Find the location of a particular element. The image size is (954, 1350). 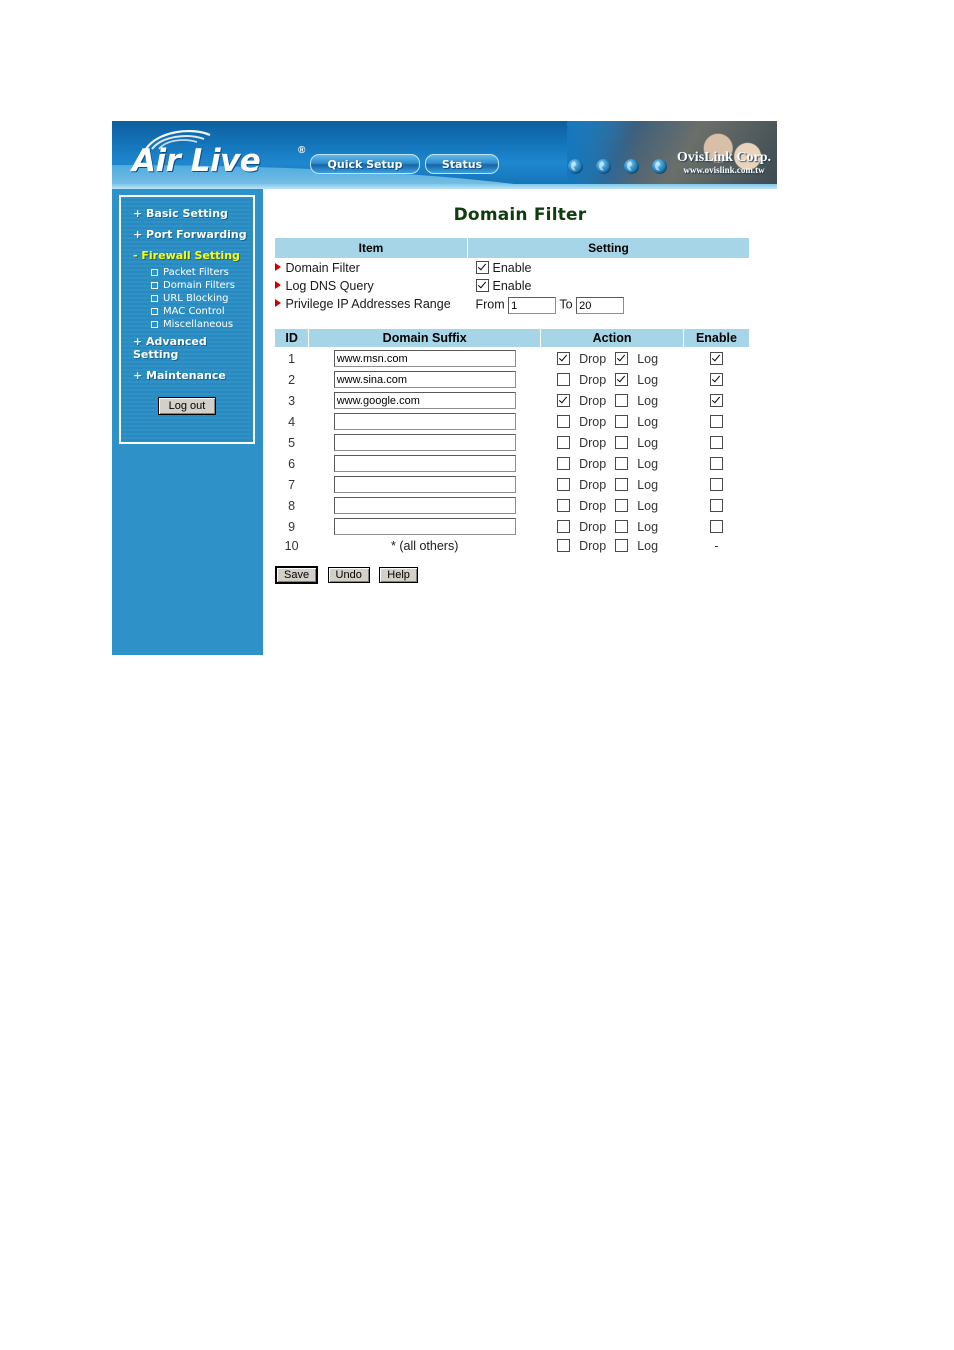

sidebar-item-packet-filters: Packet Filters is located at coordinates (187, 272).